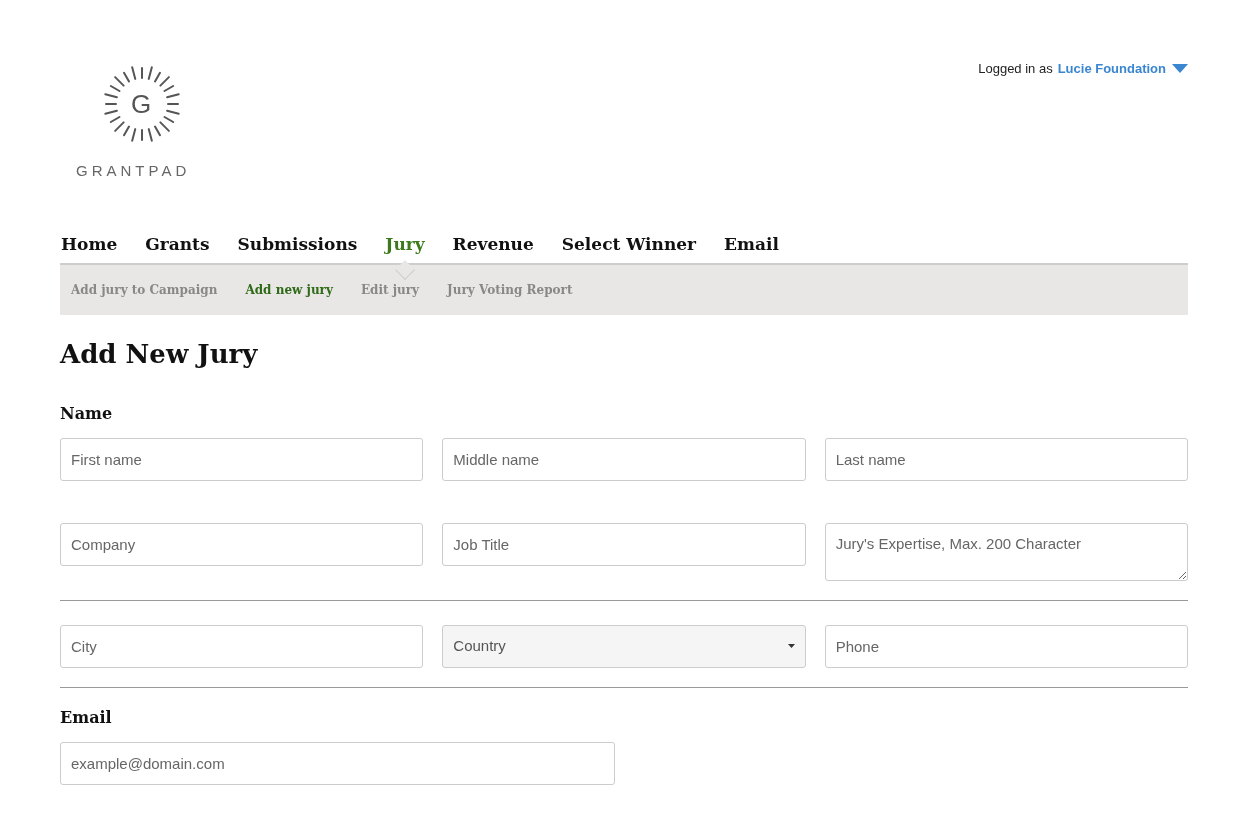 The height and width of the screenshot is (826, 1248). Describe the element at coordinates (628, 243) in the screenshot. I see `nav-tab: Select Winner` at that location.